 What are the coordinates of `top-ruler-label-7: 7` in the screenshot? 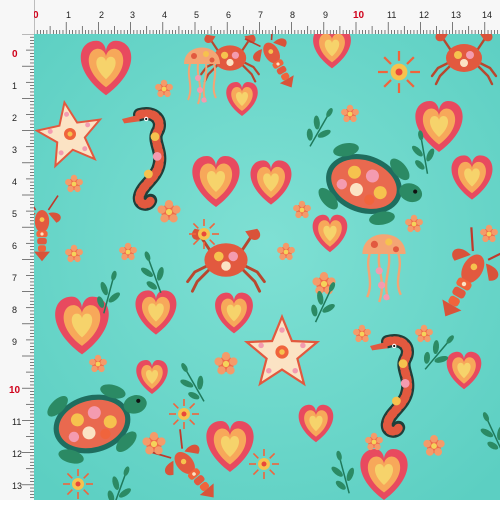 It's located at (261, 15).